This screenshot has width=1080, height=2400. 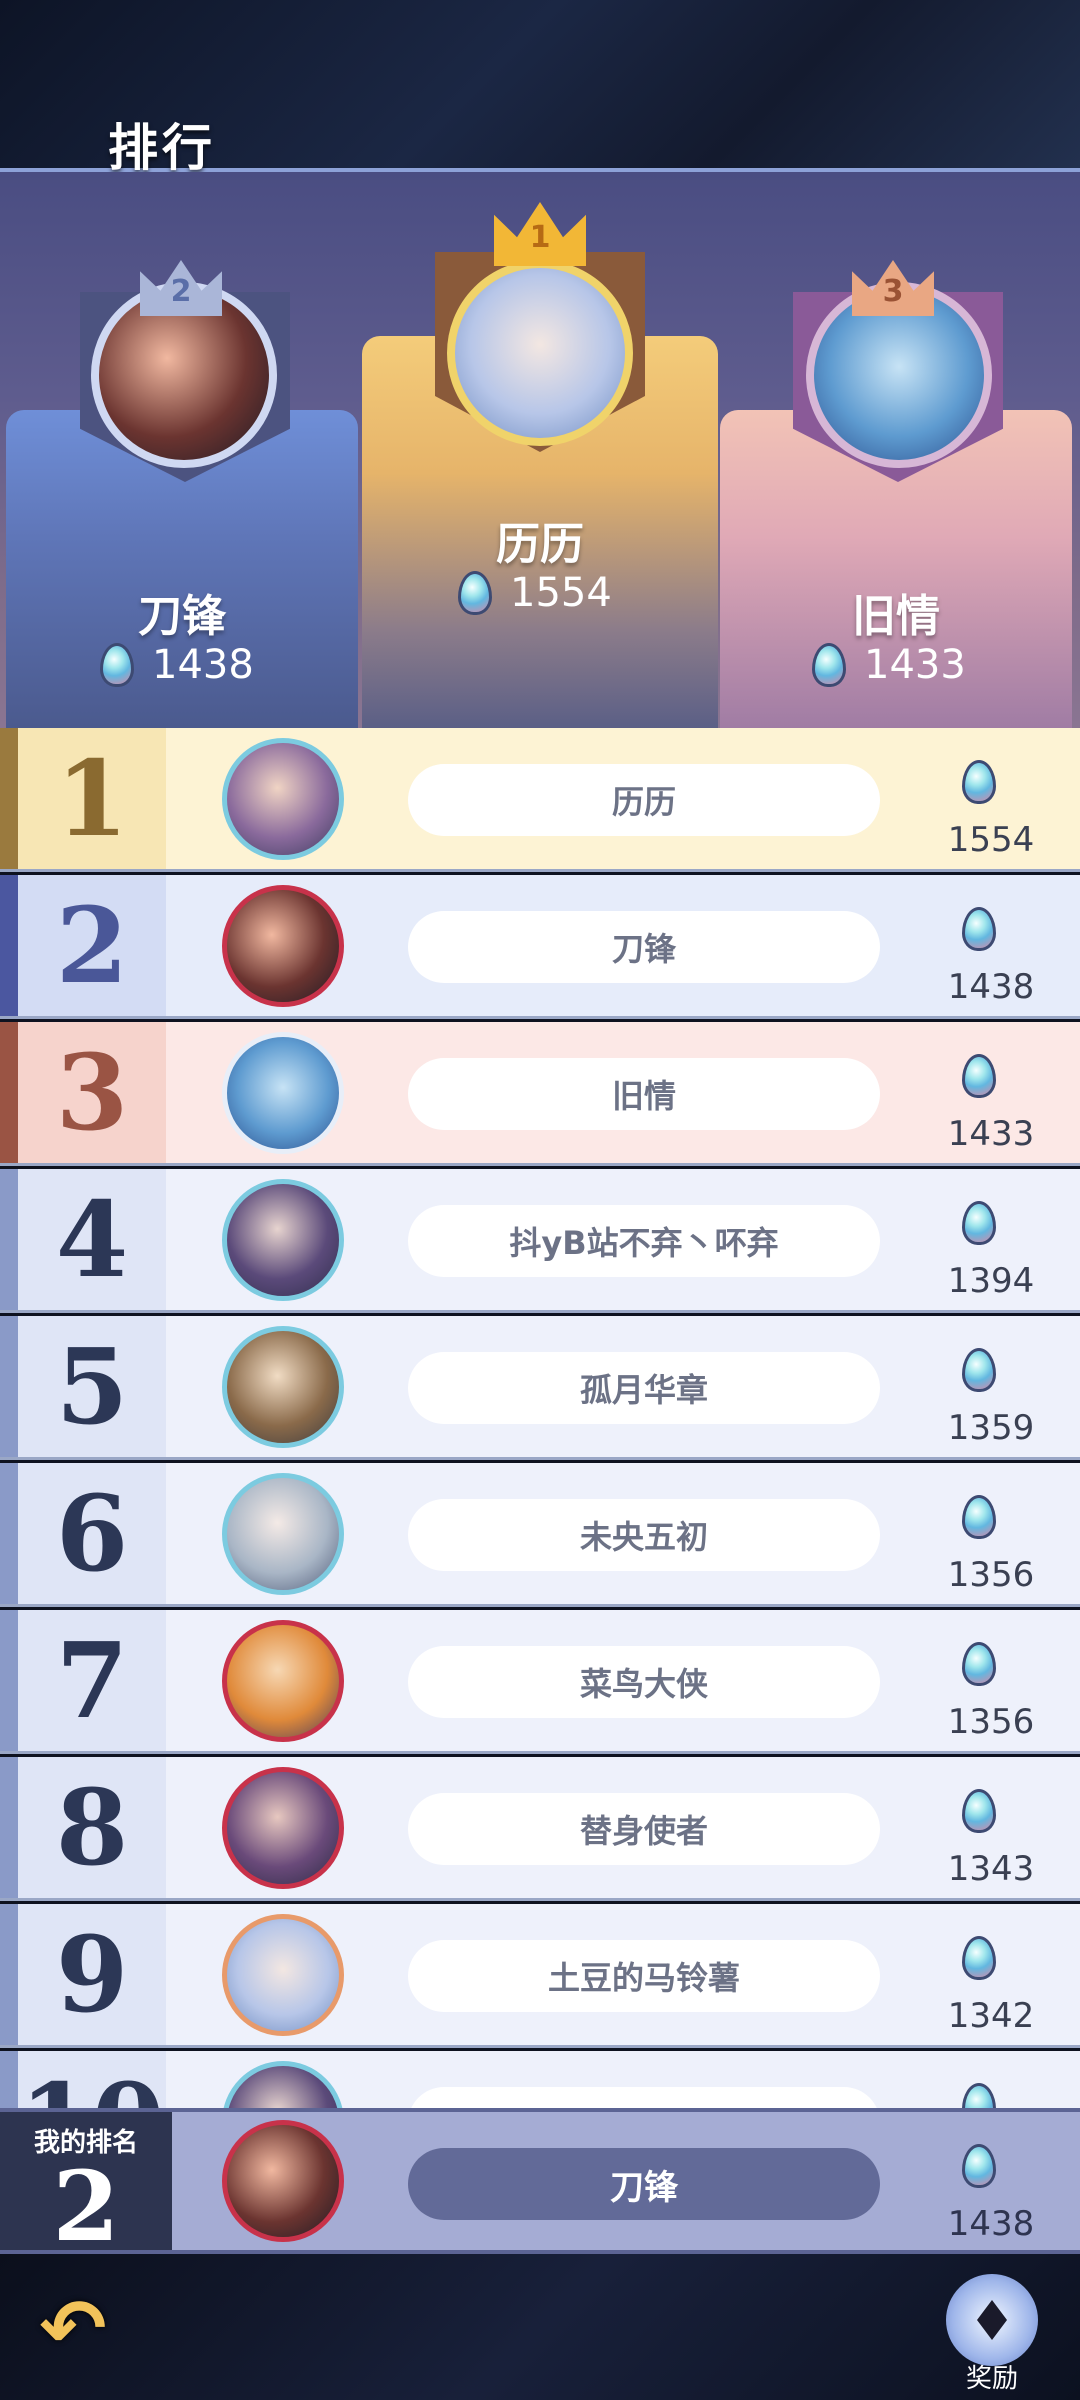 I want to click on rank-number: 6, so click(x=92, y=1533).